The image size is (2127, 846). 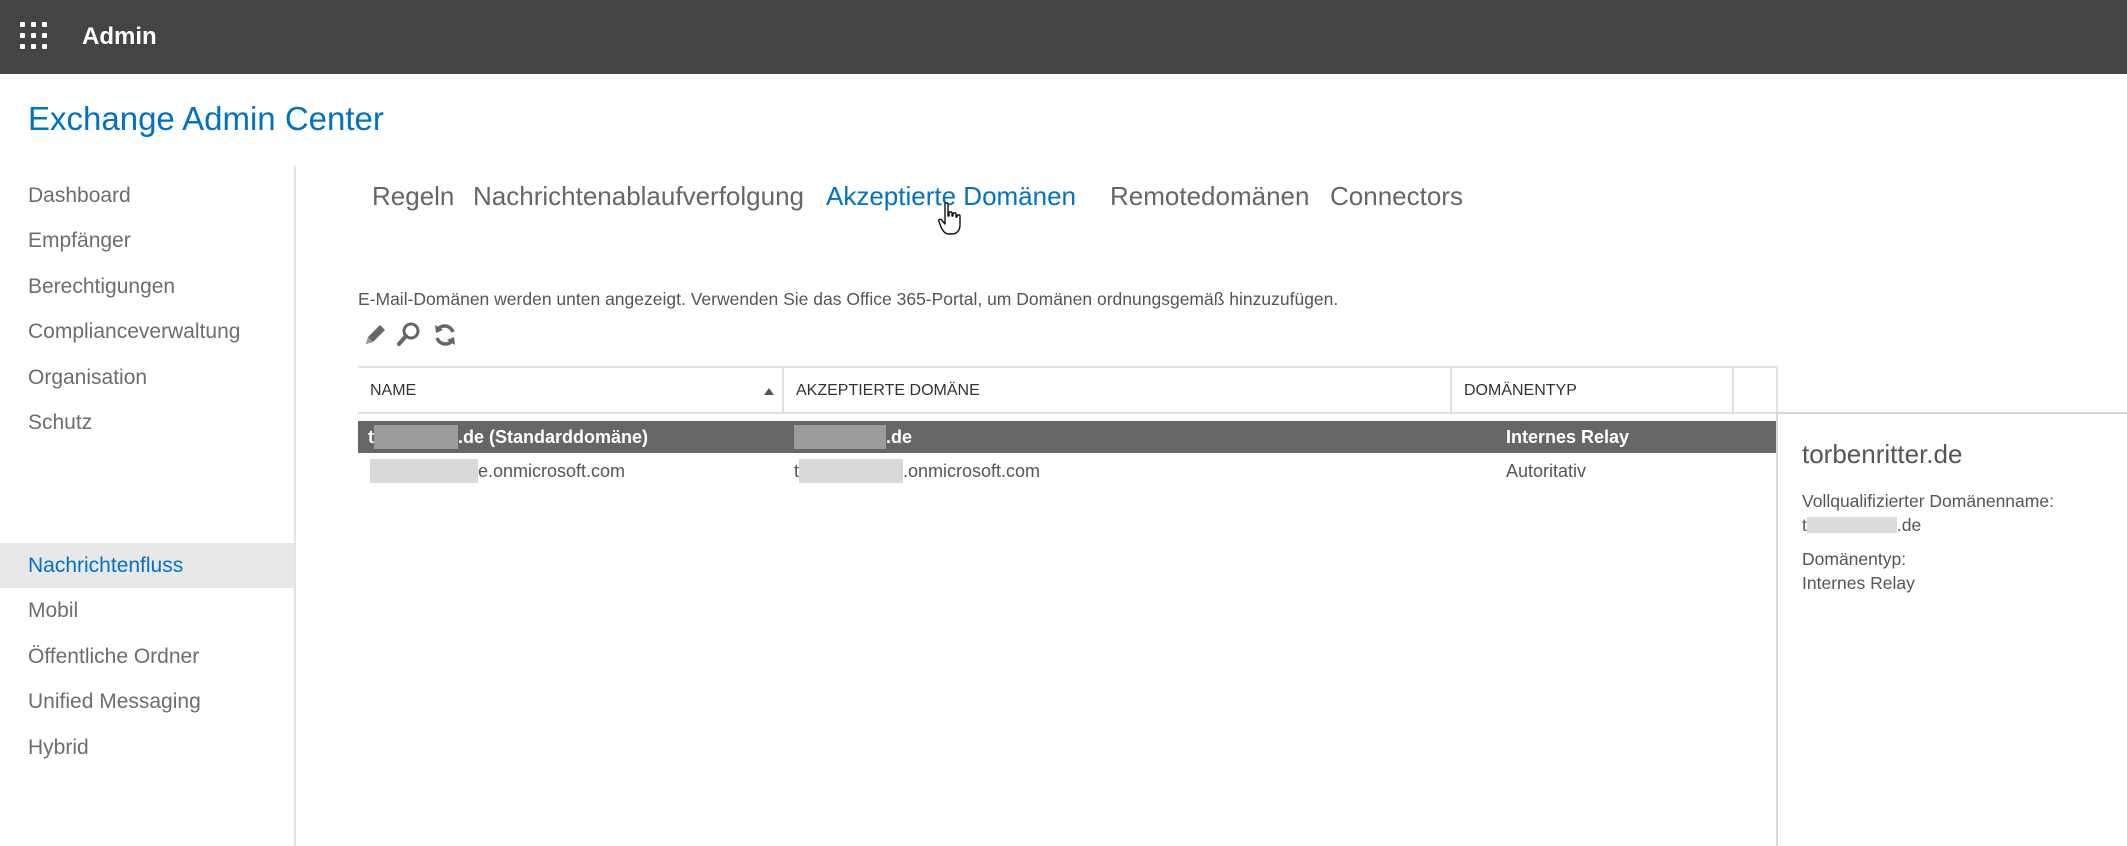 I want to click on pencil-icon, so click(x=375, y=335).